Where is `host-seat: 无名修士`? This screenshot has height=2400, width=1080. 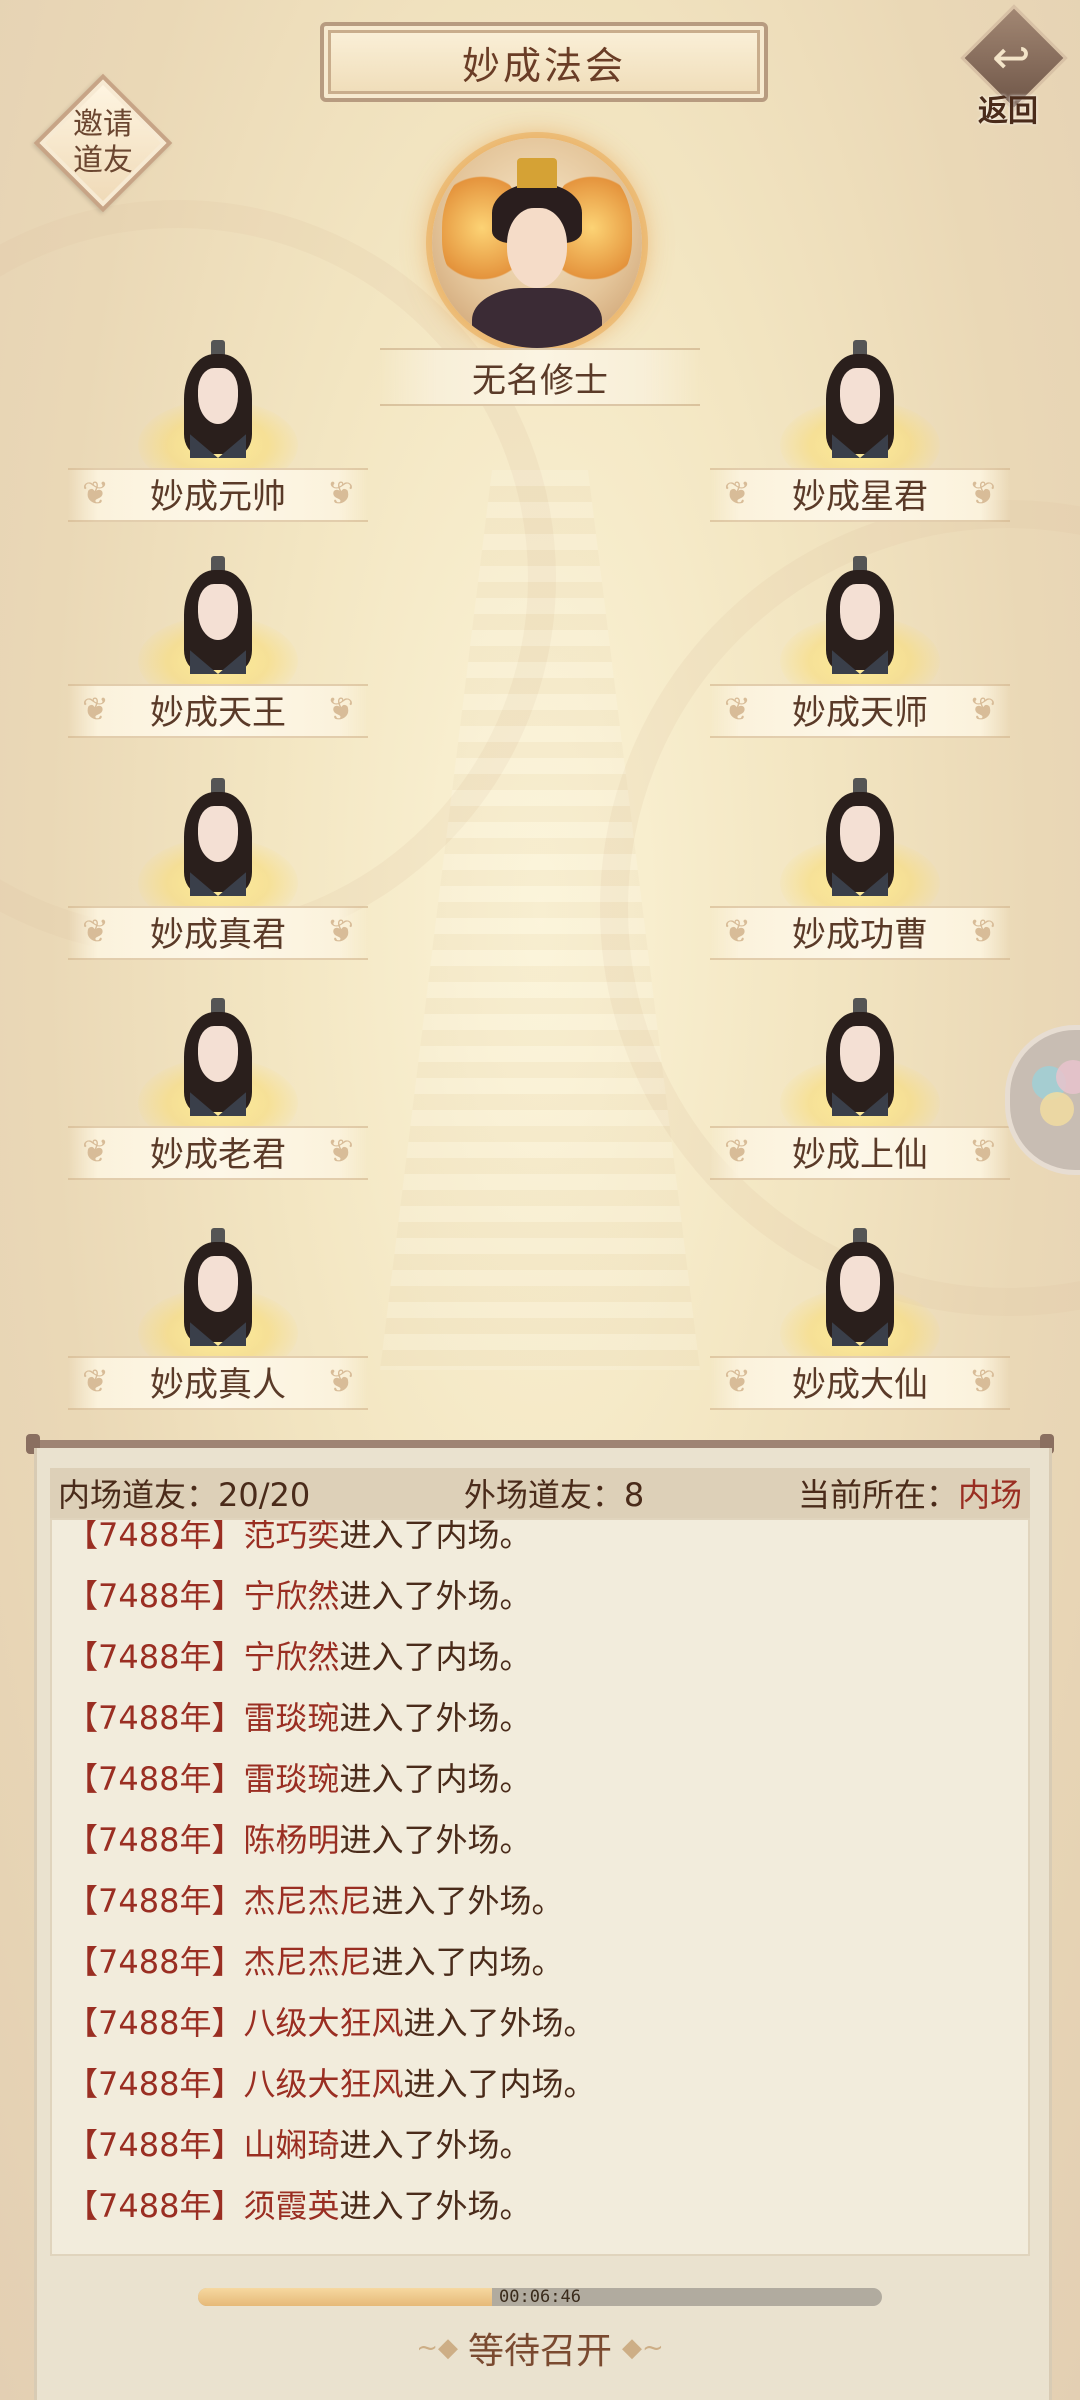 host-seat: 无名修士 is located at coordinates (540, 270).